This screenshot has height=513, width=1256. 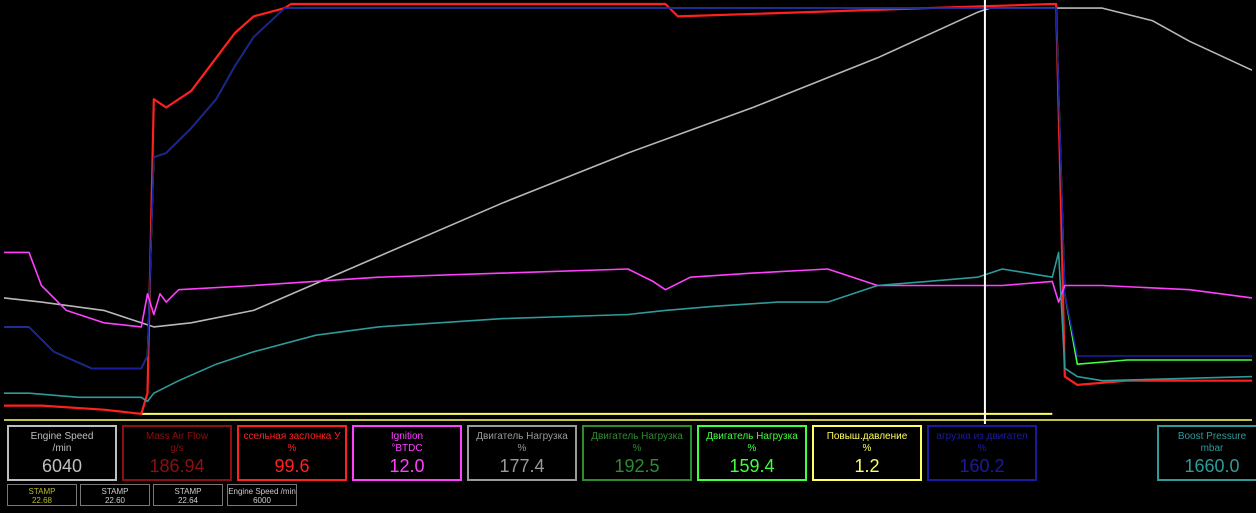 I want to click on gauge-value: 160.2, so click(x=982, y=466).